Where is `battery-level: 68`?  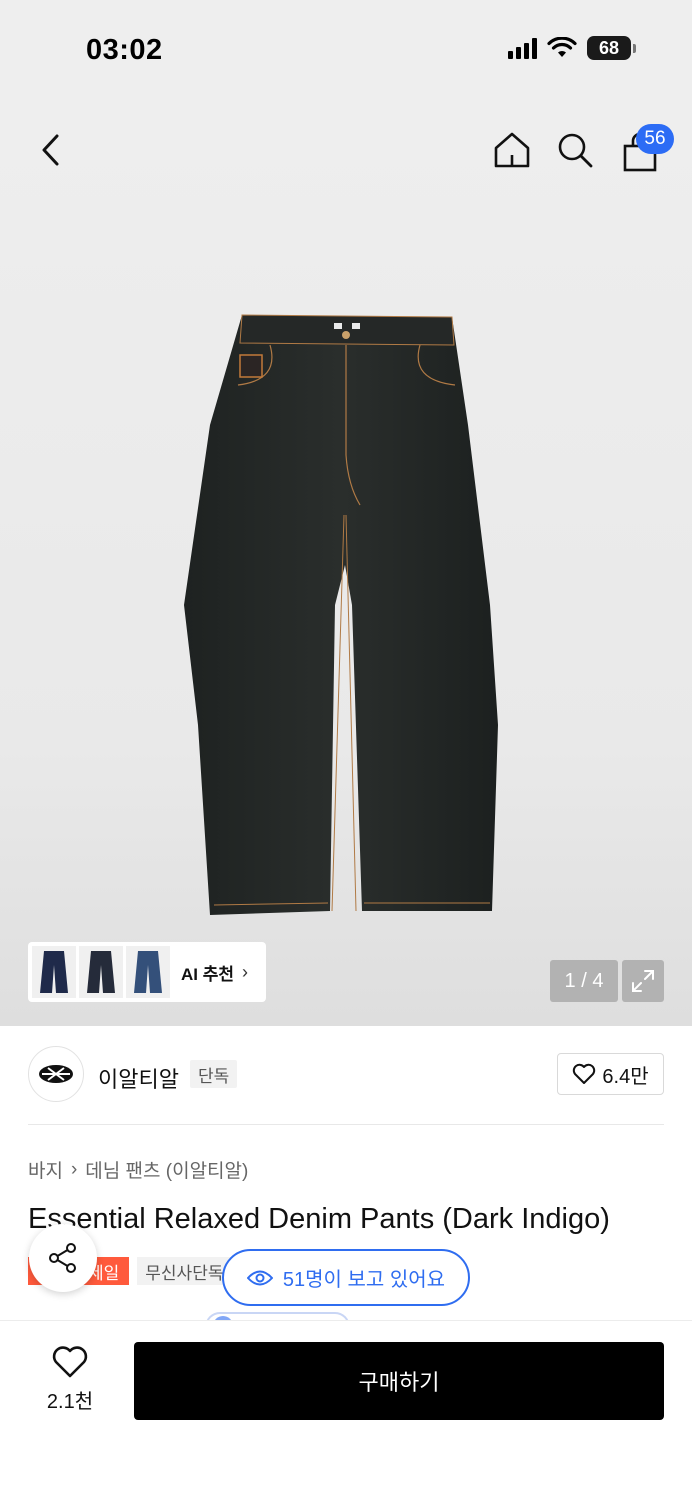 battery-level: 68 is located at coordinates (609, 48).